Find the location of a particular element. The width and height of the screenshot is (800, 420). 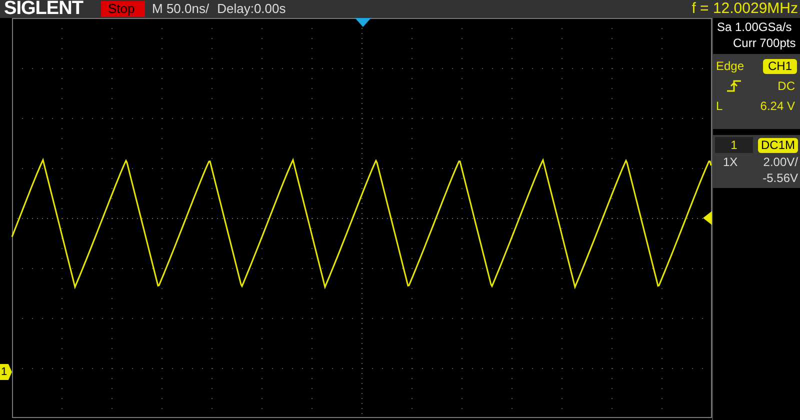

trigger-coupling-label: DC is located at coordinates (787, 86).